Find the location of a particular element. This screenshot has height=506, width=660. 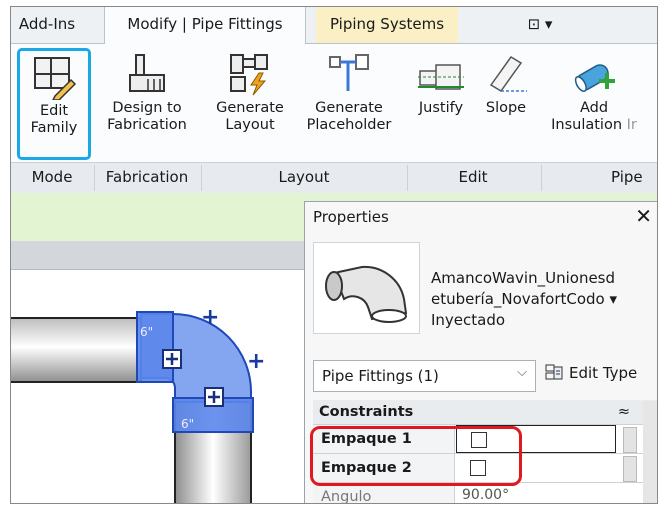

generate-placeholder-label-1: Generate is located at coordinates (349, 108).